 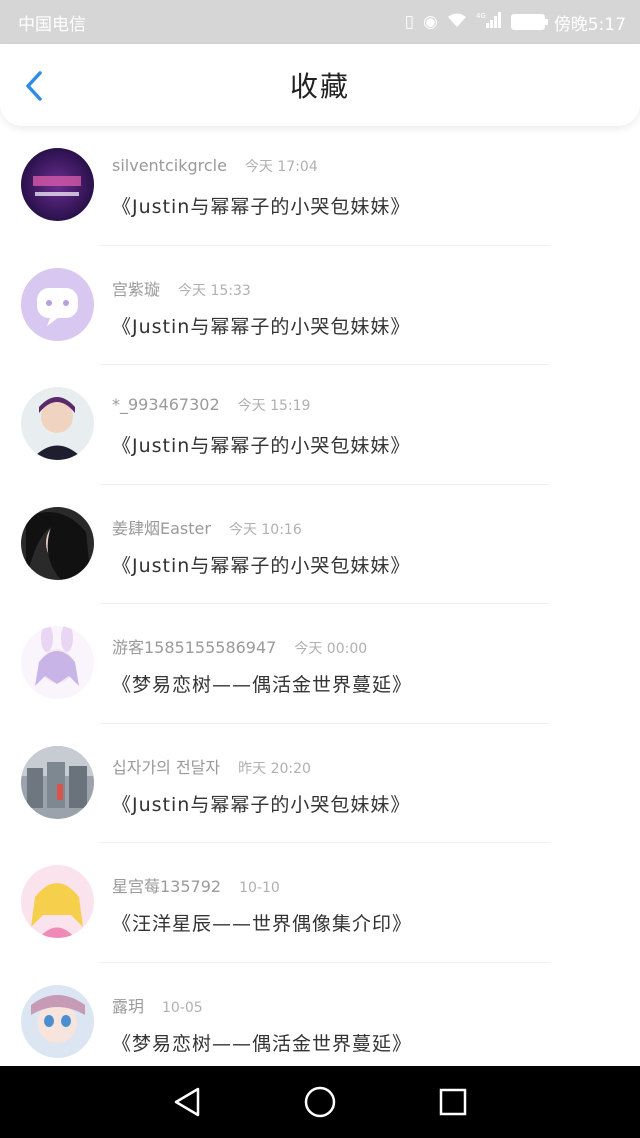 What do you see at coordinates (214, 290) in the screenshot?
I see `timestamp: 今天 15:33` at bounding box center [214, 290].